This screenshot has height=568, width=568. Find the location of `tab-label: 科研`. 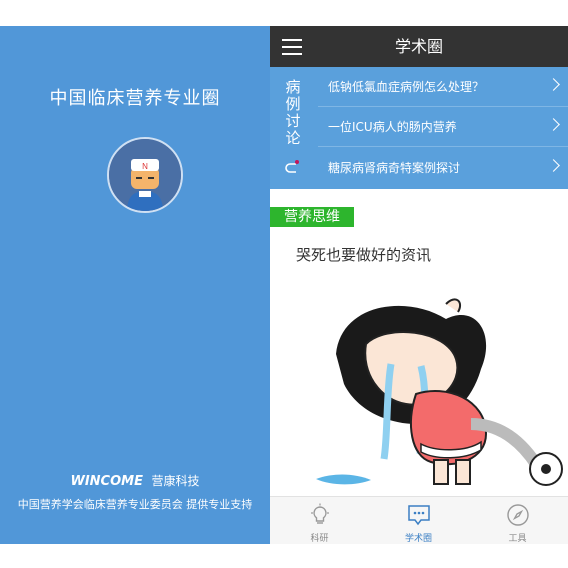

tab-label: 科研 is located at coordinates (319, 539).